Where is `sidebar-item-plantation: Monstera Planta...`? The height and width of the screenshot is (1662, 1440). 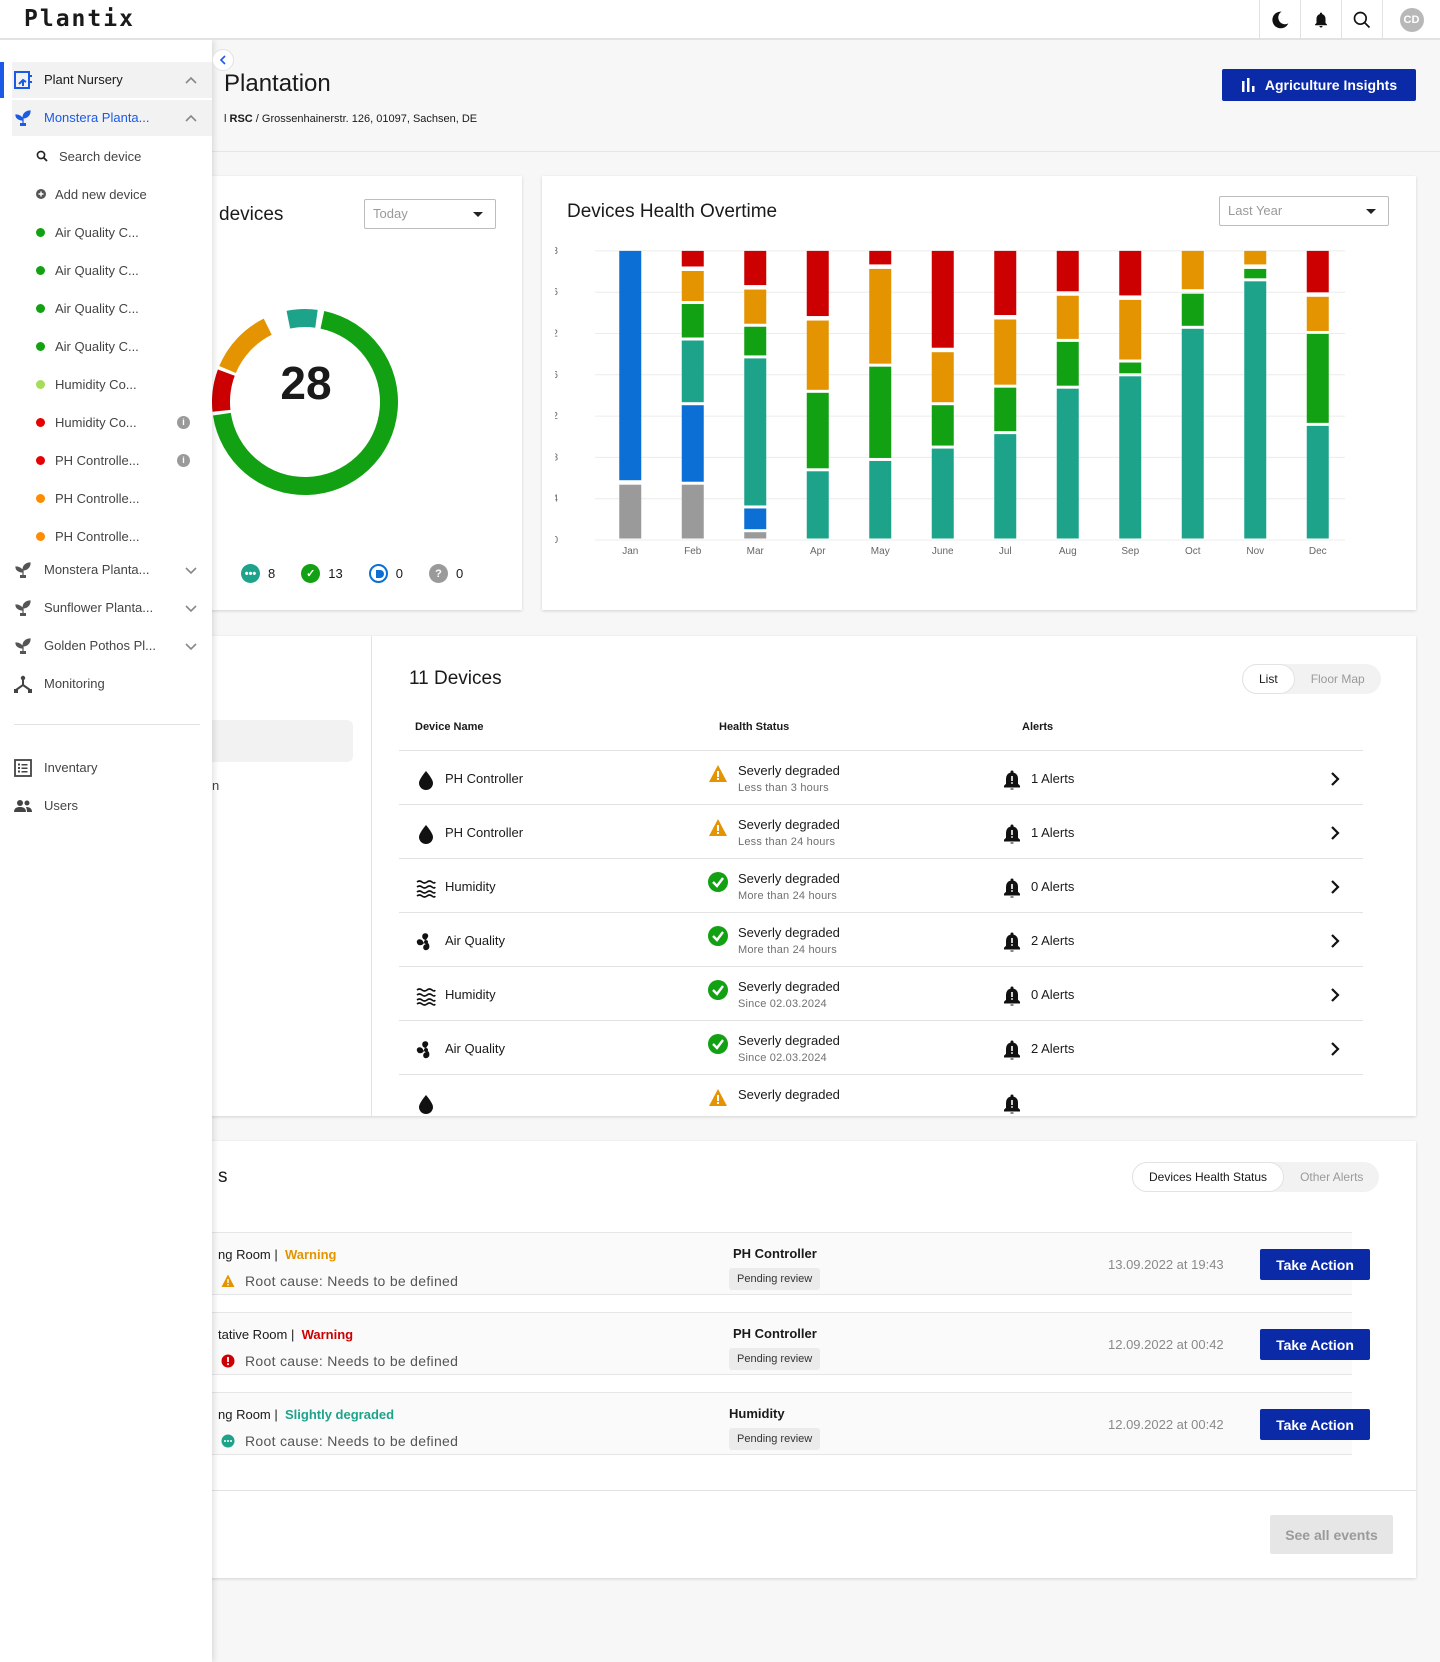
sidebar-item-plantation: Monstera Planta... is located at coordinates (112, 570).